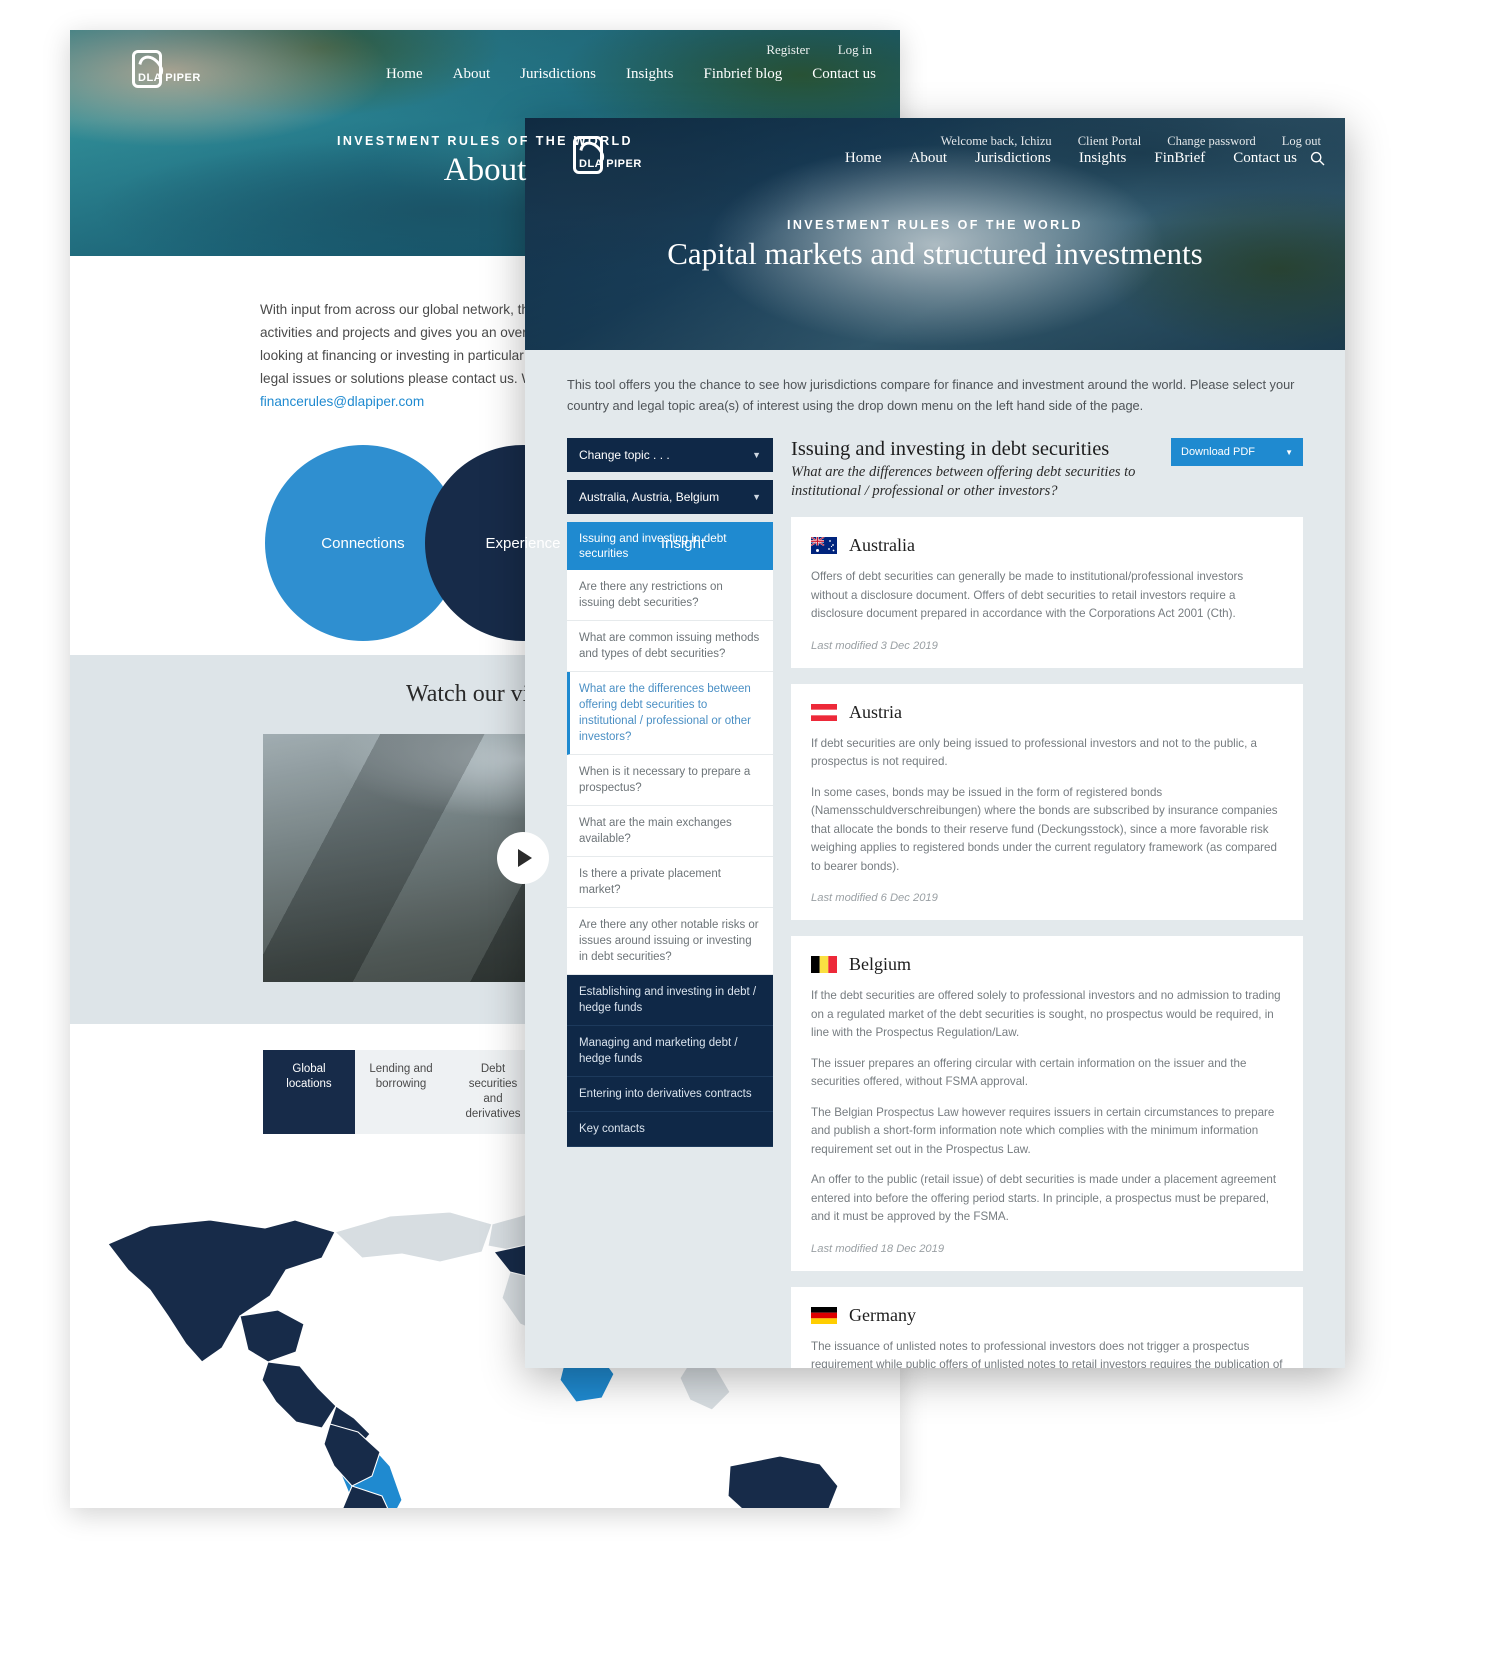 Image resolution: width=1500 pixels, height=1663 pixels. What do you see at coordinates (1218, 452) in the screenshot?
I see `download-pdf-label: Download PDF` at bounding box center [1218, 452].